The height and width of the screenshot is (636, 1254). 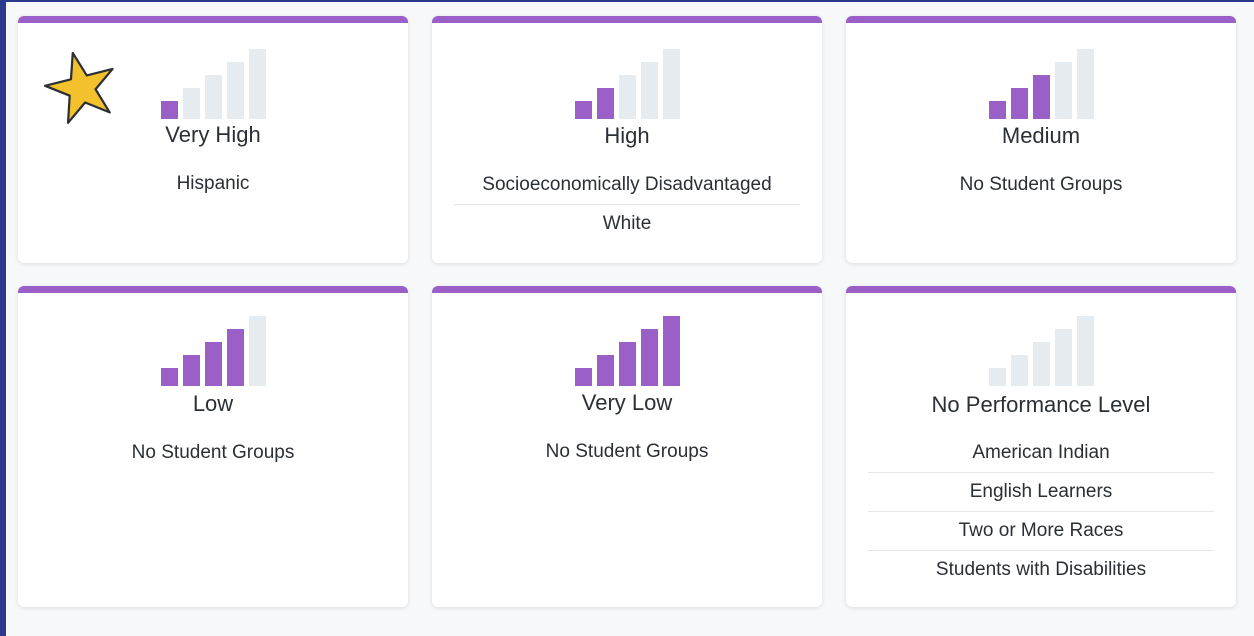 I want to click on student-groups-list: Socioeconomically Disadvantaged White, so click(x=627, y=204).